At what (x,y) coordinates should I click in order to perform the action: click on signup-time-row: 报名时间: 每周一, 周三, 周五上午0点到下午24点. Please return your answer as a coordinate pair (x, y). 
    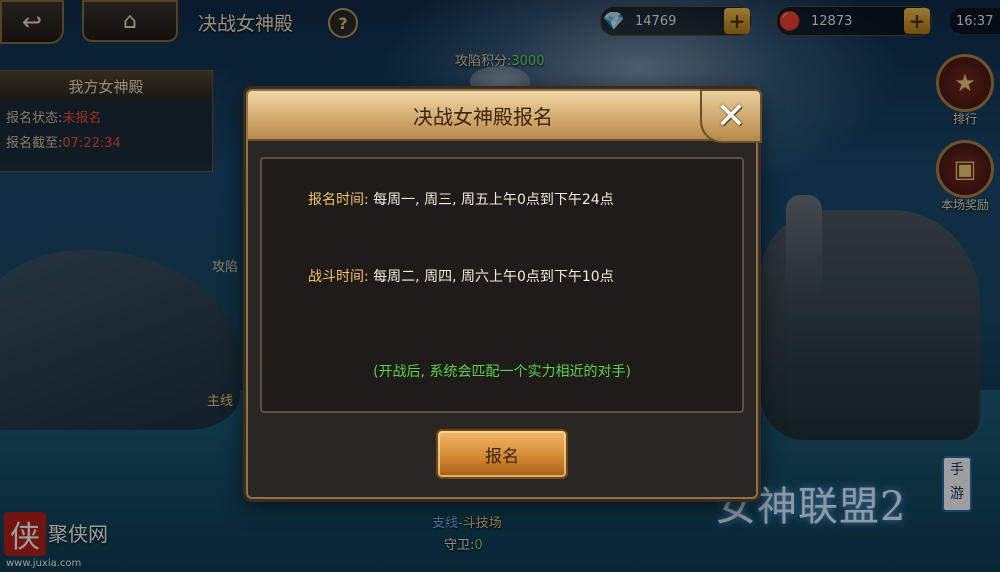
    Looking at the image, I should click on (461, 199).